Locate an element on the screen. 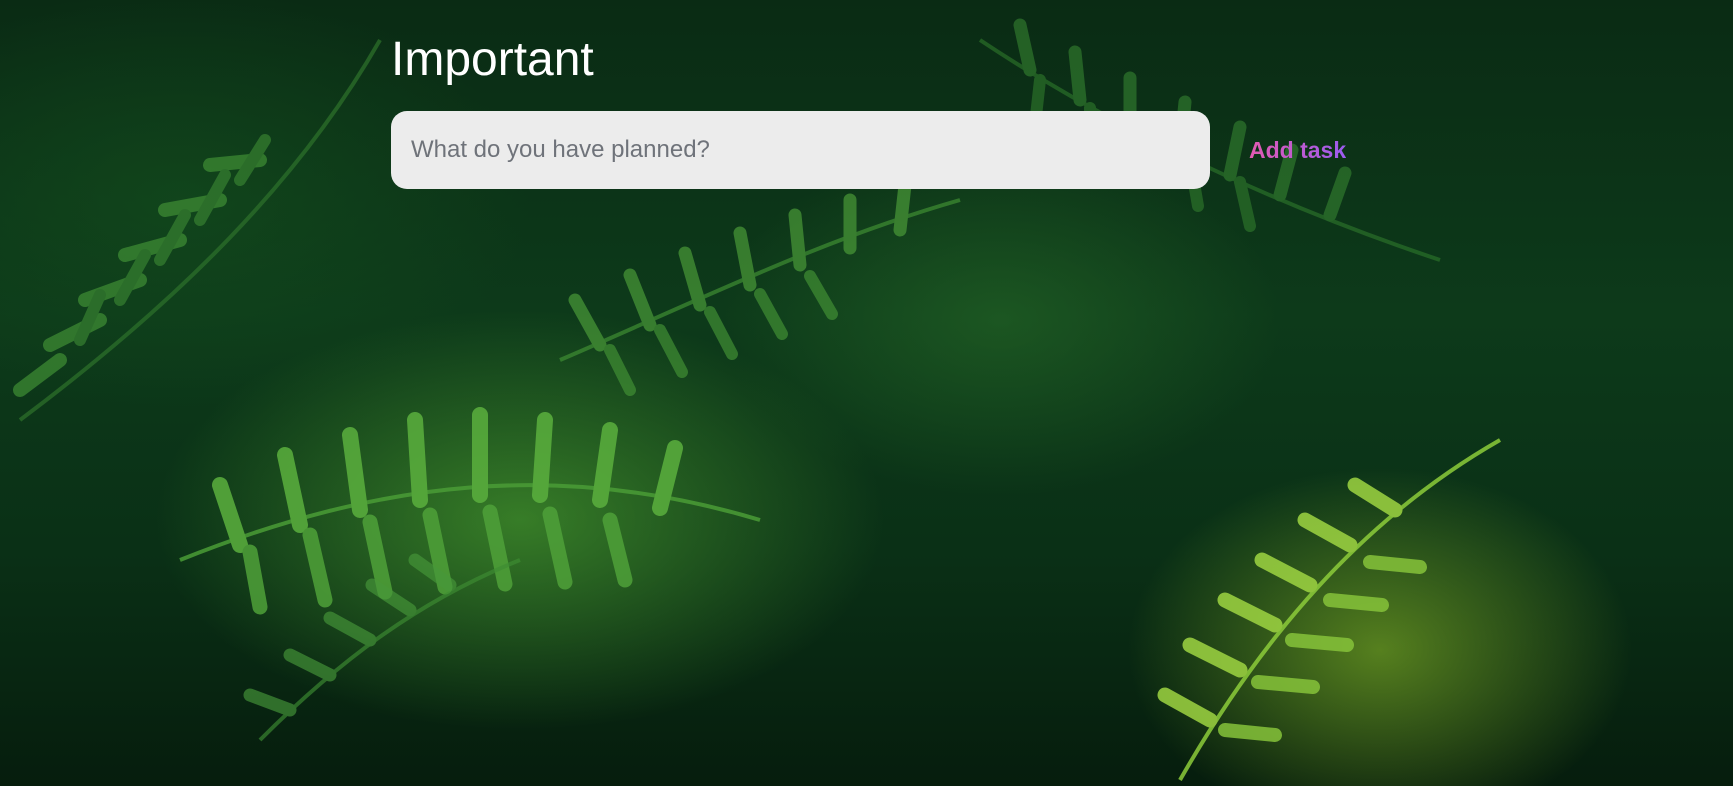 Image resolution: width=1733 pixels, height=786 pixels. fern-frond-upper-middle is located at coordinates (760, 287).